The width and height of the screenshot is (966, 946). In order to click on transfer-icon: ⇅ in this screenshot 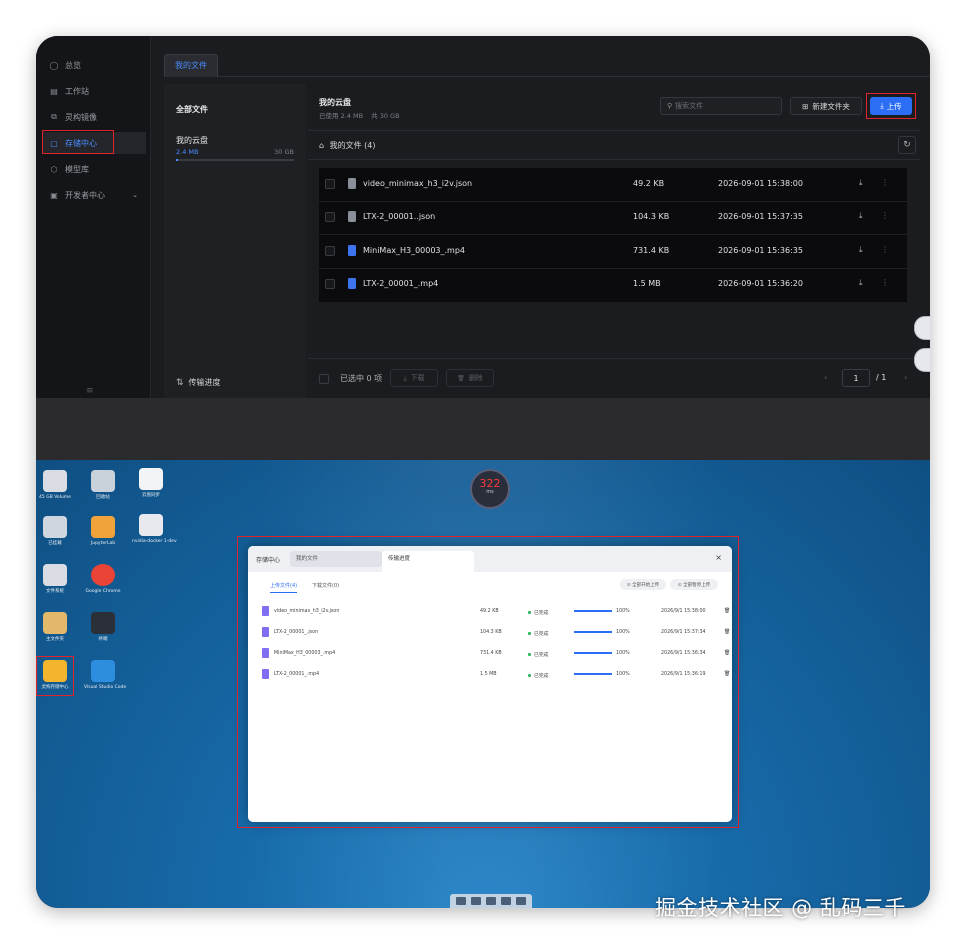, I will do `click(180, 382)`.